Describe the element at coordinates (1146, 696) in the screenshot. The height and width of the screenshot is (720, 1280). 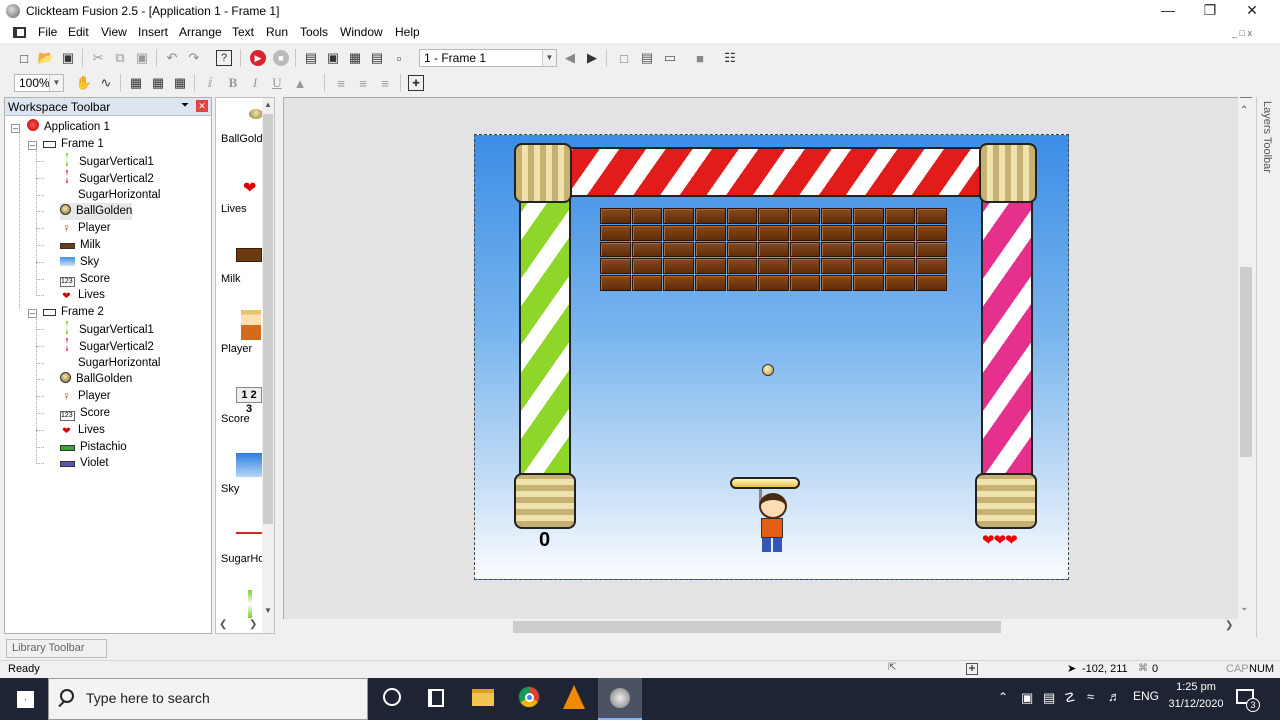
I see `language-indicator: ENG` at that location.